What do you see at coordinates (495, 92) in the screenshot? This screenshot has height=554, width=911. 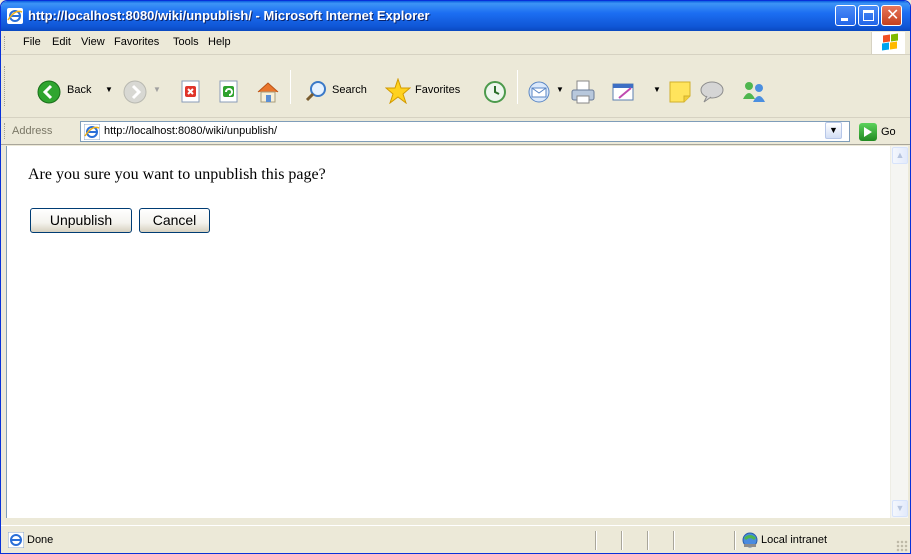 I see `history-icon` at bounding box center [495, 92].